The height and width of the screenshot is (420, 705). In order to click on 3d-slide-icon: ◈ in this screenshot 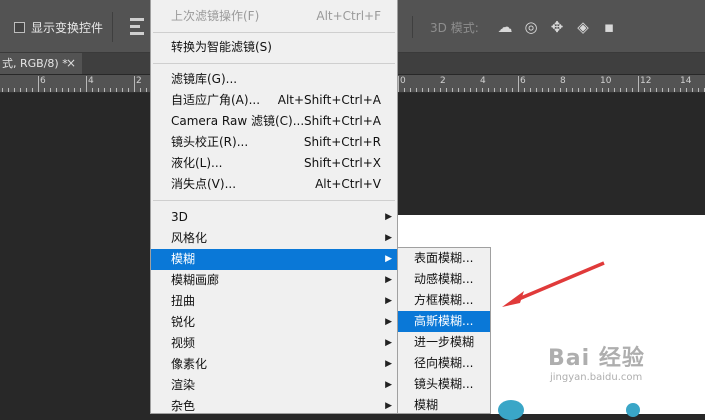, I will do `click(583, 27)`.